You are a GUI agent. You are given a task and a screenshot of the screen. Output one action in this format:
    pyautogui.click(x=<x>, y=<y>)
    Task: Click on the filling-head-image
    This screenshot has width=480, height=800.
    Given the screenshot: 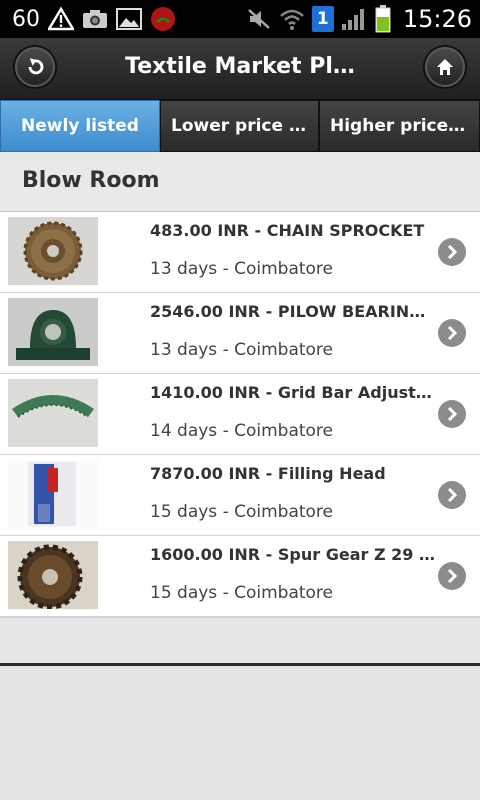 What is the action you would take?
    pyautogui.click(x=53, y=494)
    